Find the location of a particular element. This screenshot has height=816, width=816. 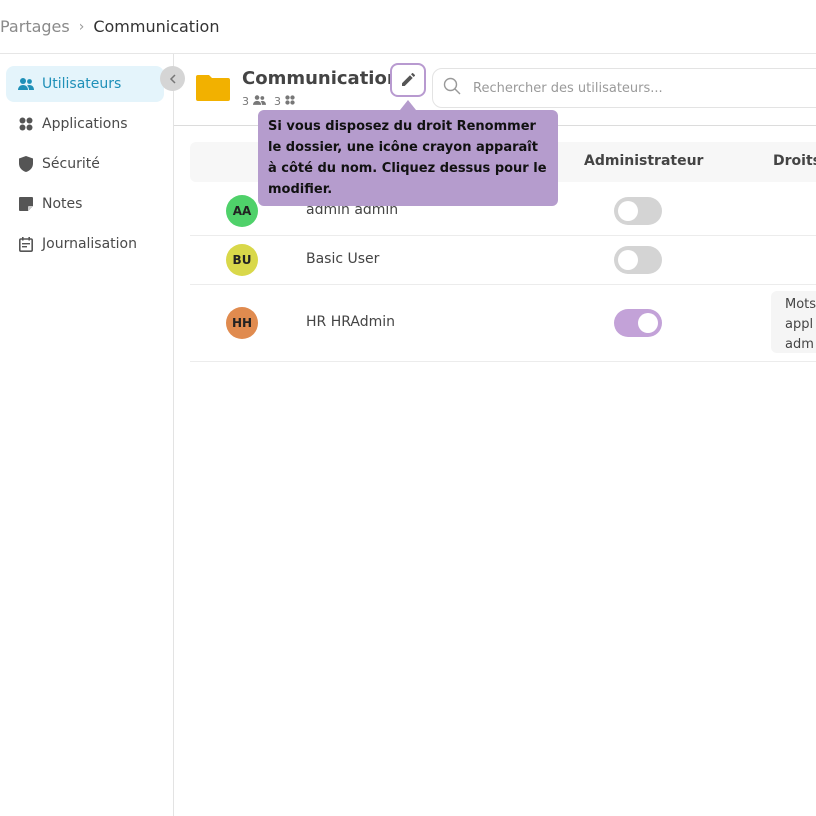

pencil-icon is located at coordinates (408, 80).